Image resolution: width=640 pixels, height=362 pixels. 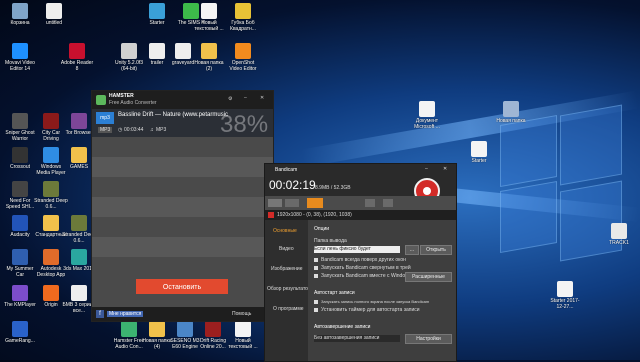 I want to click on file-icon, so click(x=183, y=51).